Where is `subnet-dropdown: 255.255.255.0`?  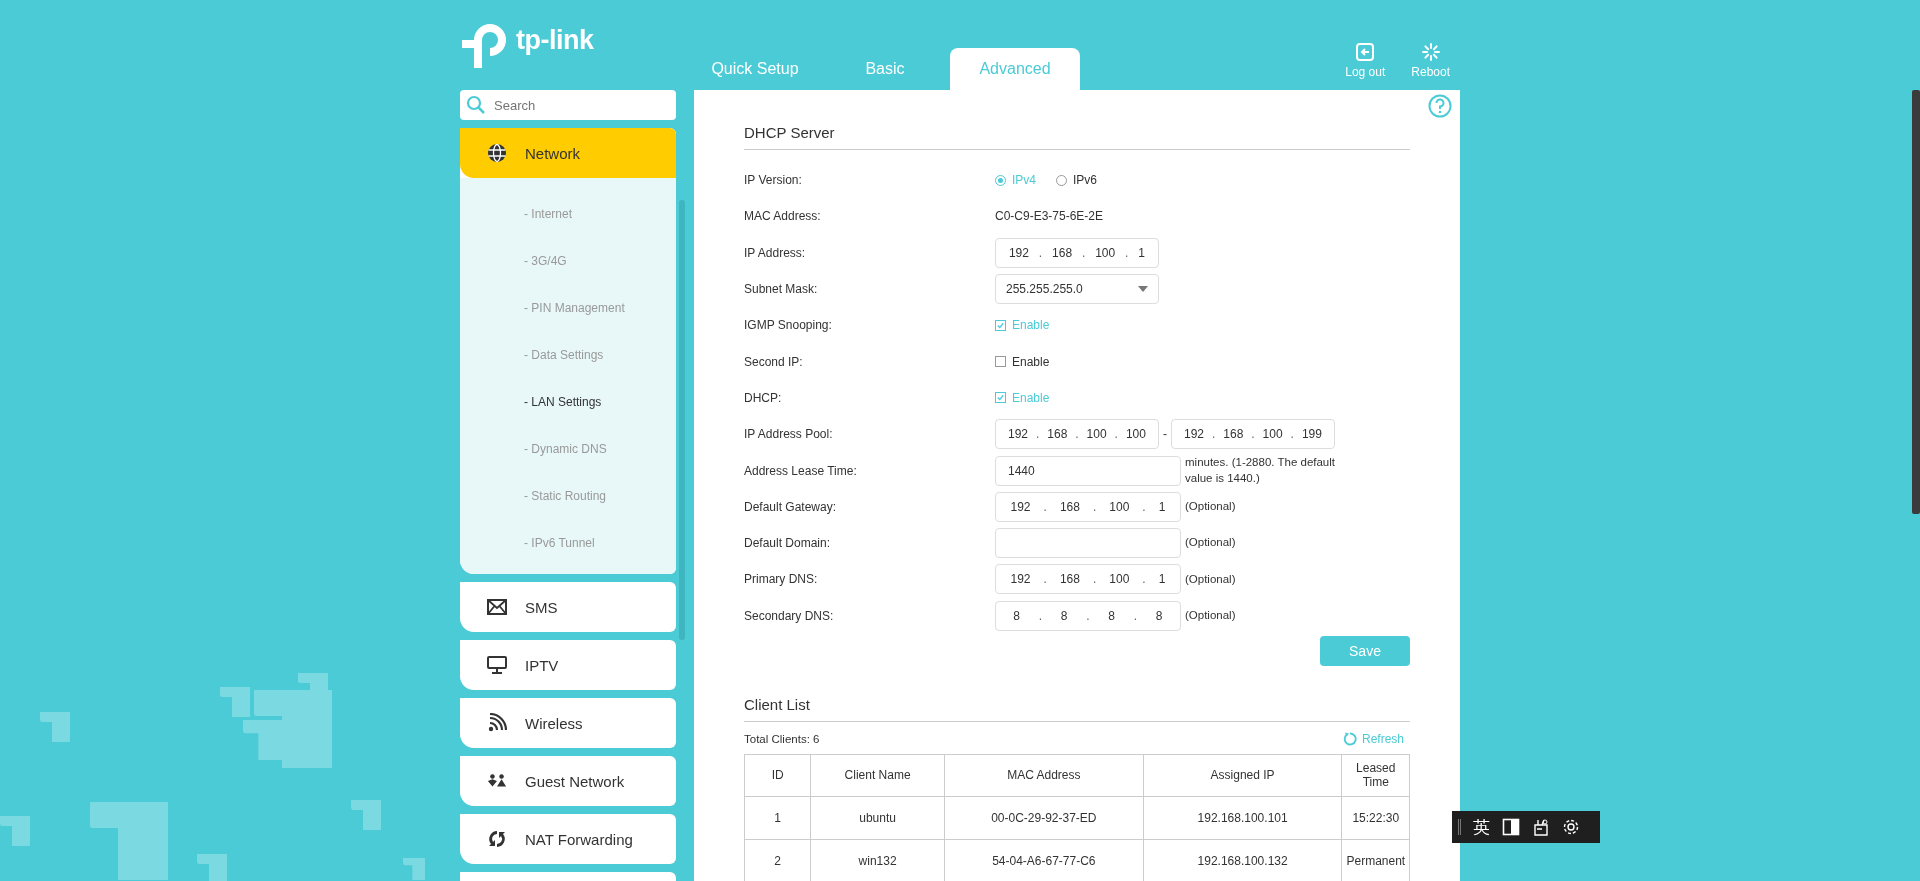 subnet-dropdown: 255.255.255.0 is located at coordinates (1077, 289).